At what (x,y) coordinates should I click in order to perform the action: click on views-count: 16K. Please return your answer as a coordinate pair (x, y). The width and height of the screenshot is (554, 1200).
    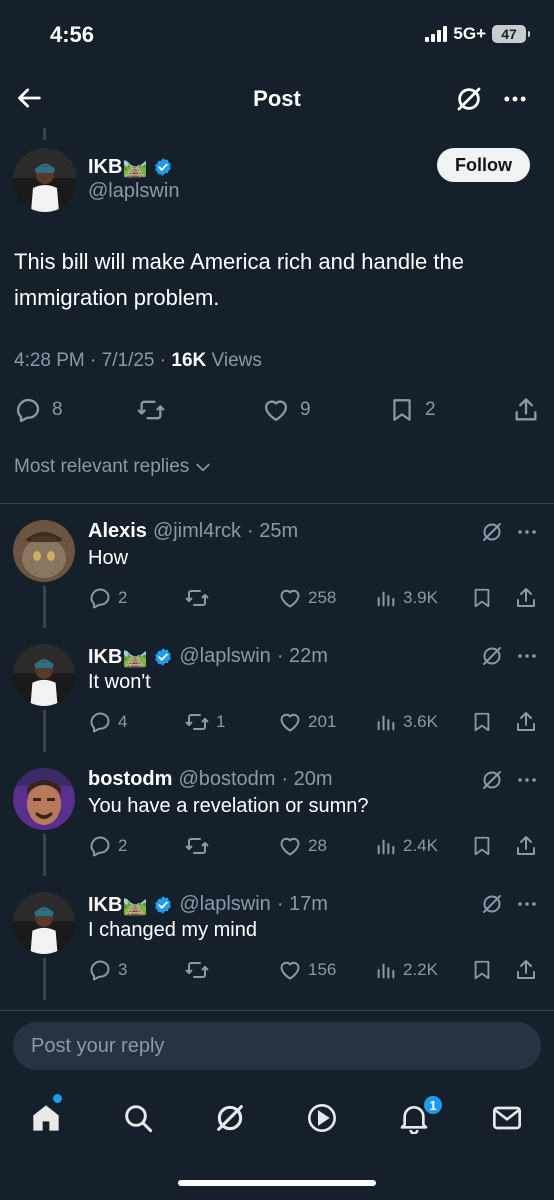
    Looking at the image, I should click on (188, 360).